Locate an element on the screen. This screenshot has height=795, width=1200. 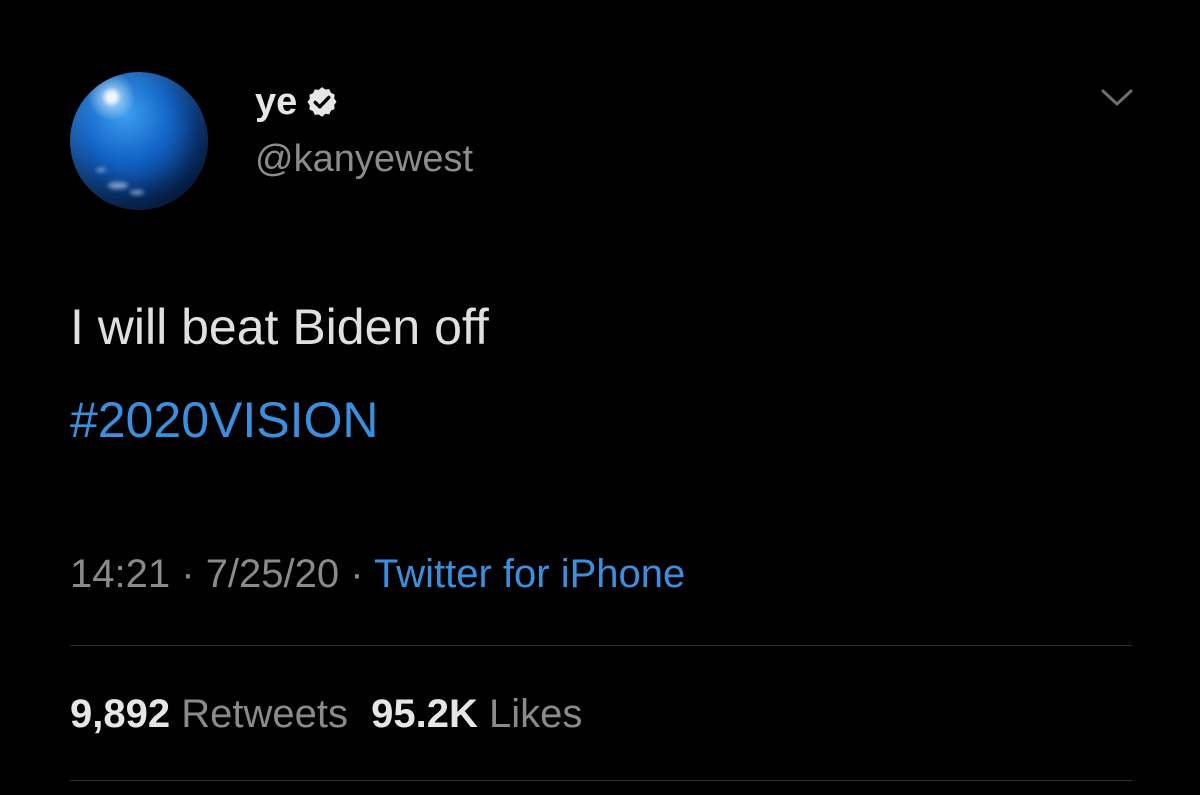
tweet-meta: 14:21 · 7/25/20 · Twitter for iPhone is located at coordinates (377, 574).